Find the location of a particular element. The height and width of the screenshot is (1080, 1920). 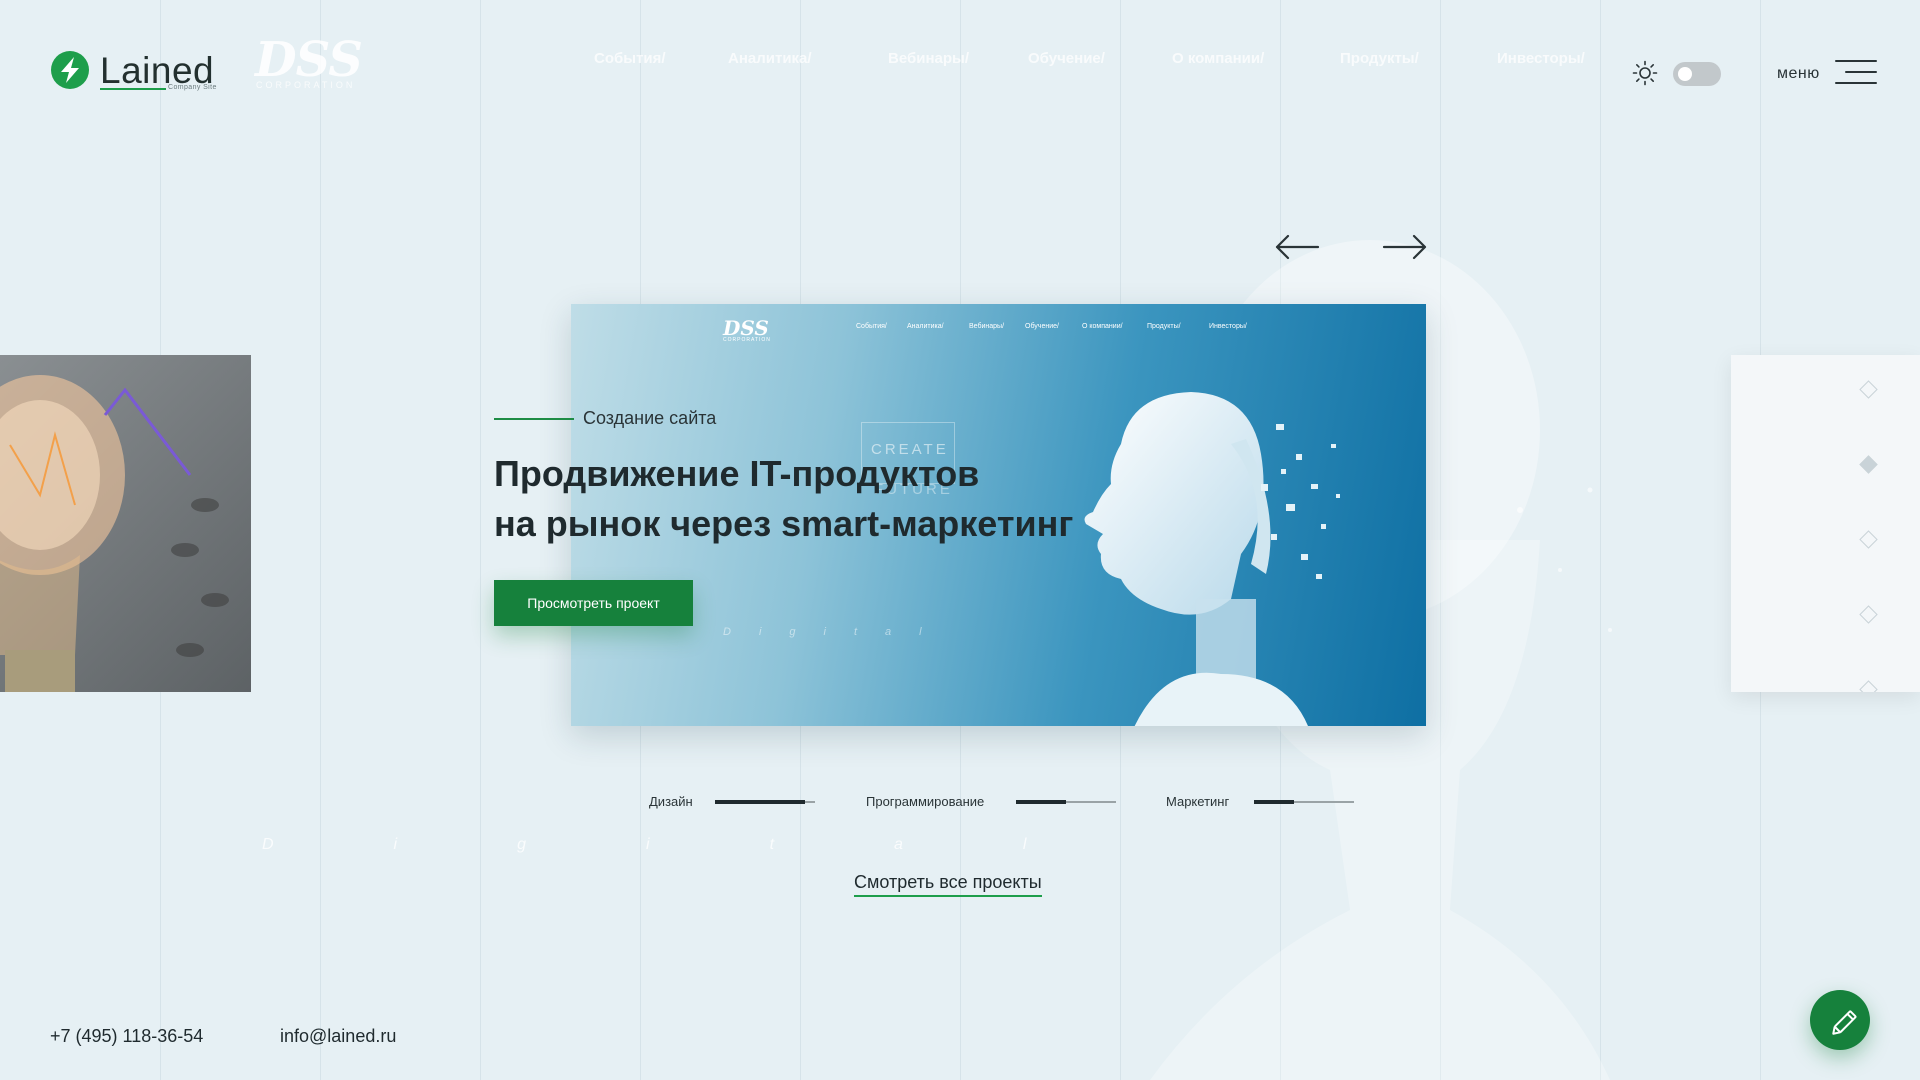

ghost-nav-item: Аналитика/ is located at coordinates (770, 58).